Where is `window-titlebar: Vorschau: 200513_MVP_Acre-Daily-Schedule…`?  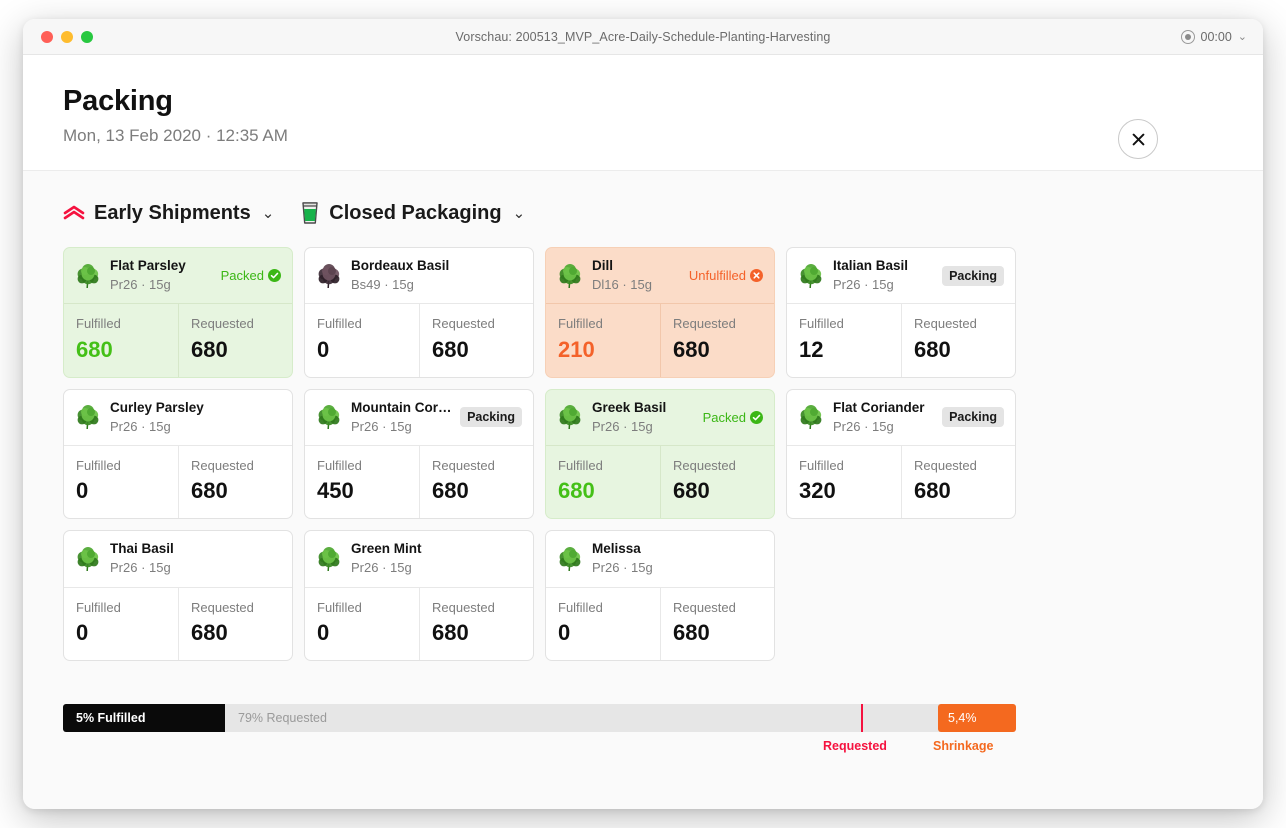 window-titlebar: Vorschau: 200513_MVP_Acre-Daily-Schedule… is located at coordinates (643, 37).